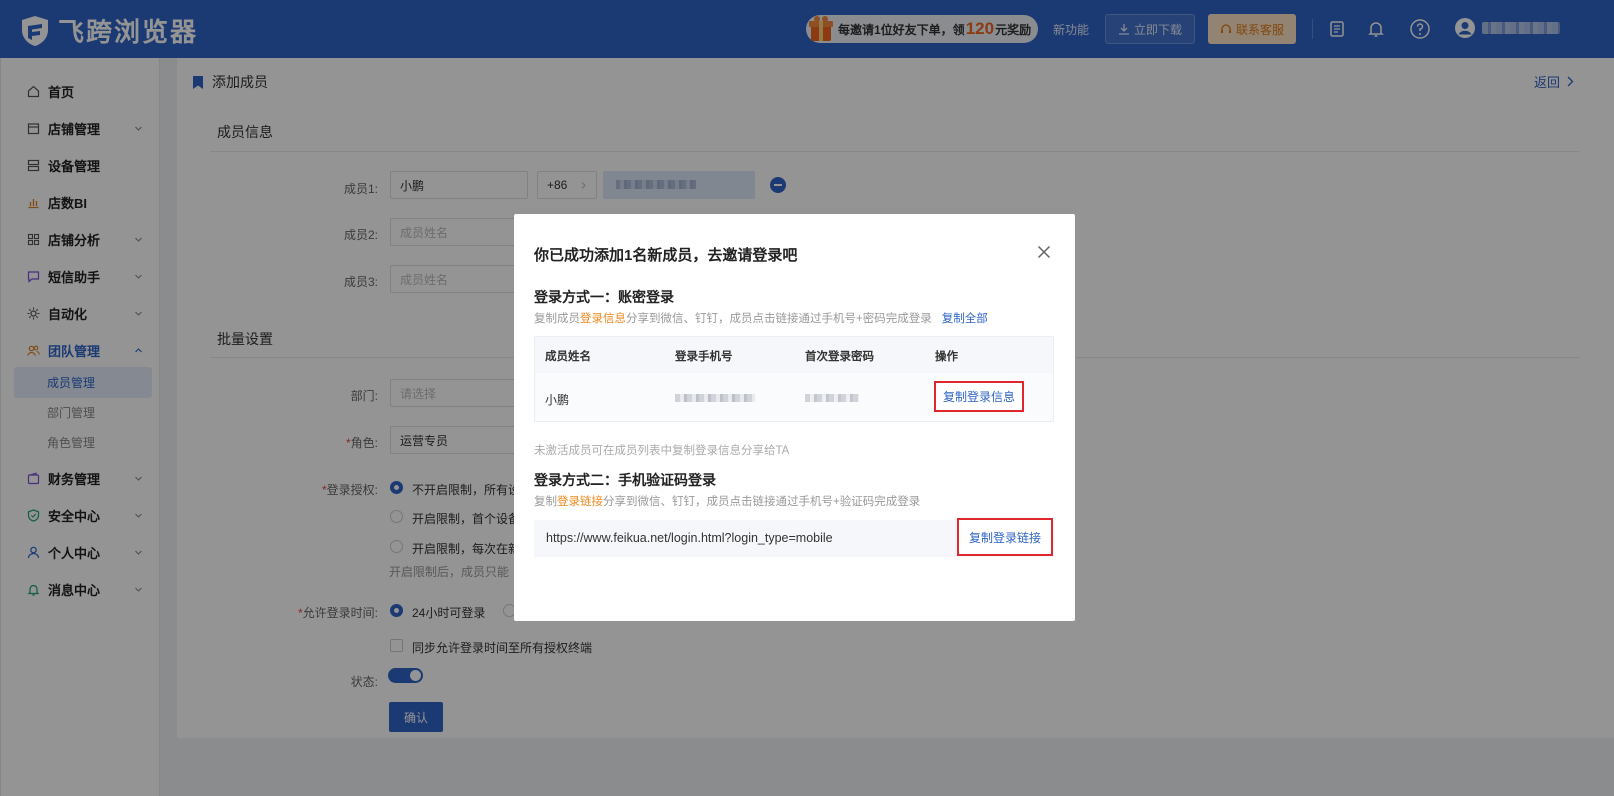 The height and width of the screenshot is (796, 1614). What do you see at coordinates (794, 355) in the screenshot?
I see `table-header: 成员姓名 登录手机号 首次登录密码 操作` at bounding box center [794, 355].